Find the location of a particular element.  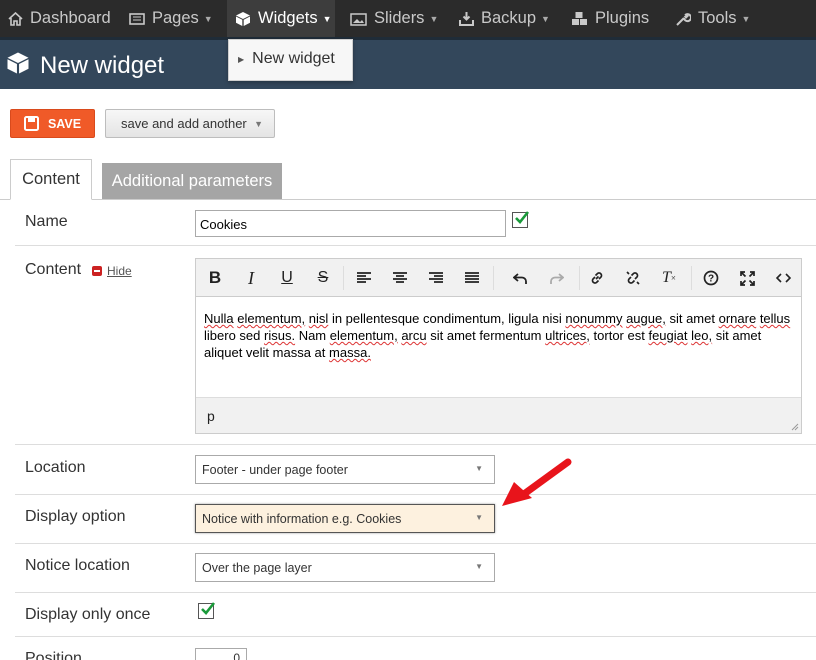

hide-editor-link: Hide is located at coordinates (112, 271).